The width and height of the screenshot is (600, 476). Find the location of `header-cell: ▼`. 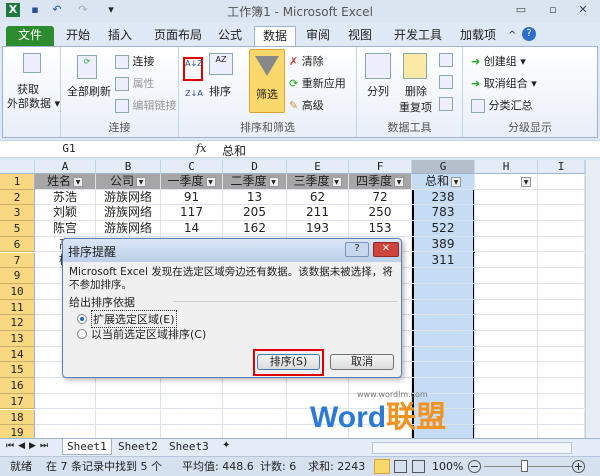

header-cell: ▼ is located at coordinates (506, 182).